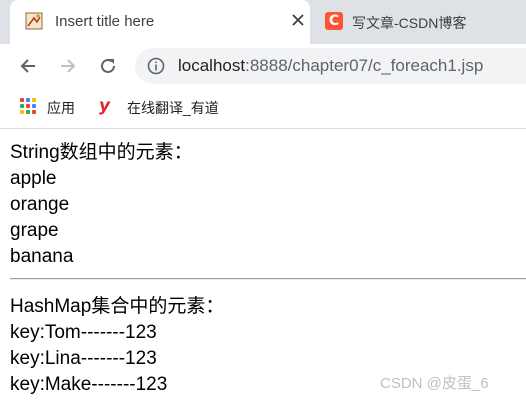  What do you see at coordinates (34, 21) in the screenshot?
I see `document-icon` at bounding box center [34, 21].